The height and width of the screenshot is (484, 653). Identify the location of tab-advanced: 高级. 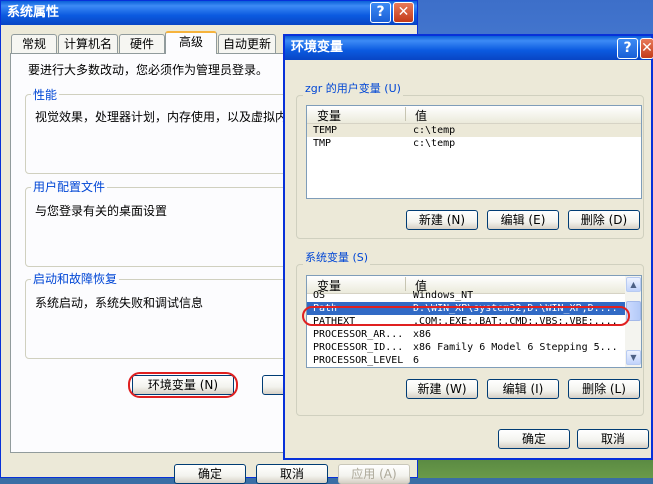
(191, 42).